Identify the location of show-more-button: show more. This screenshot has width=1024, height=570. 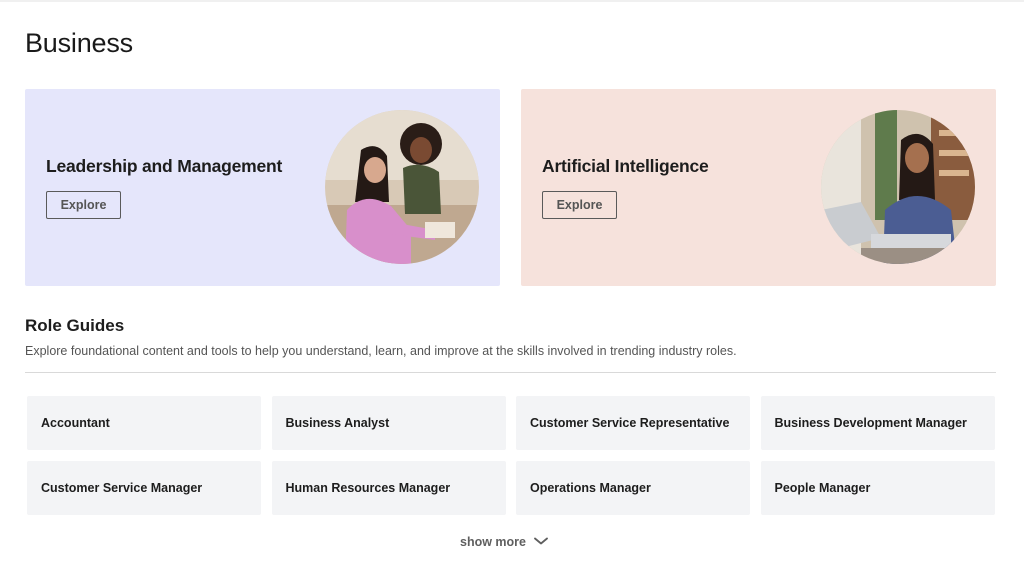
(504, 542).